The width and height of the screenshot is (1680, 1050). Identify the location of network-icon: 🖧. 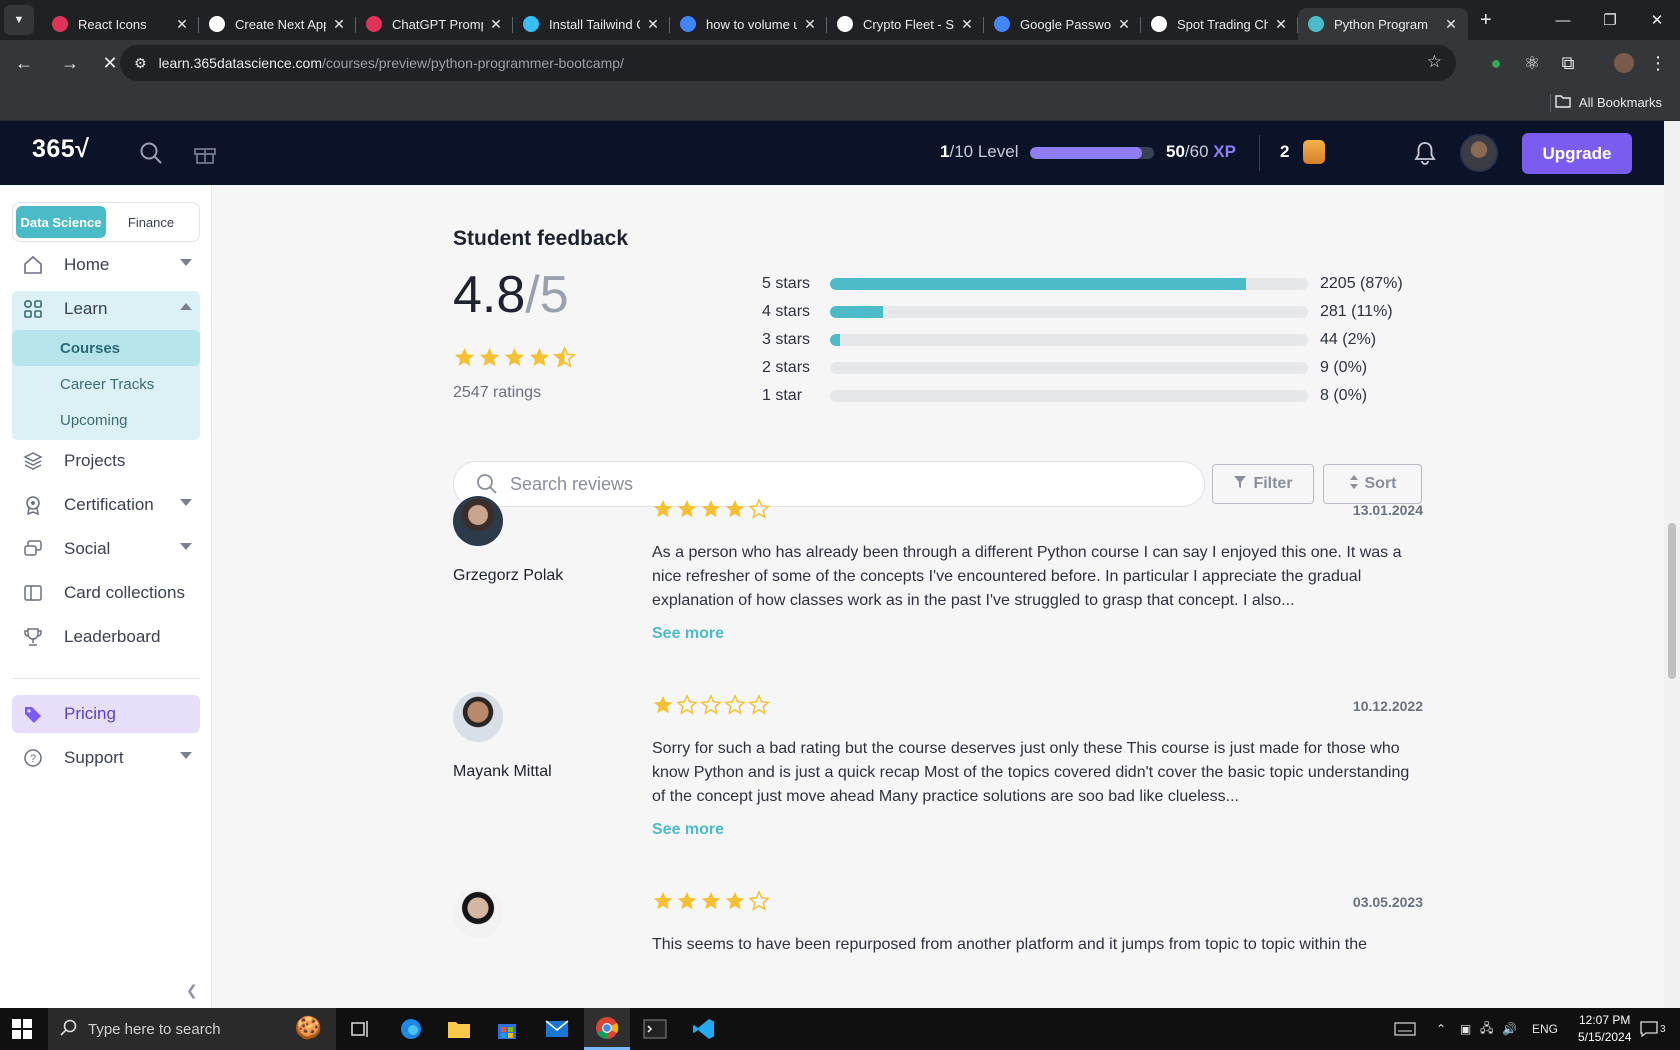
(1486, 1029).